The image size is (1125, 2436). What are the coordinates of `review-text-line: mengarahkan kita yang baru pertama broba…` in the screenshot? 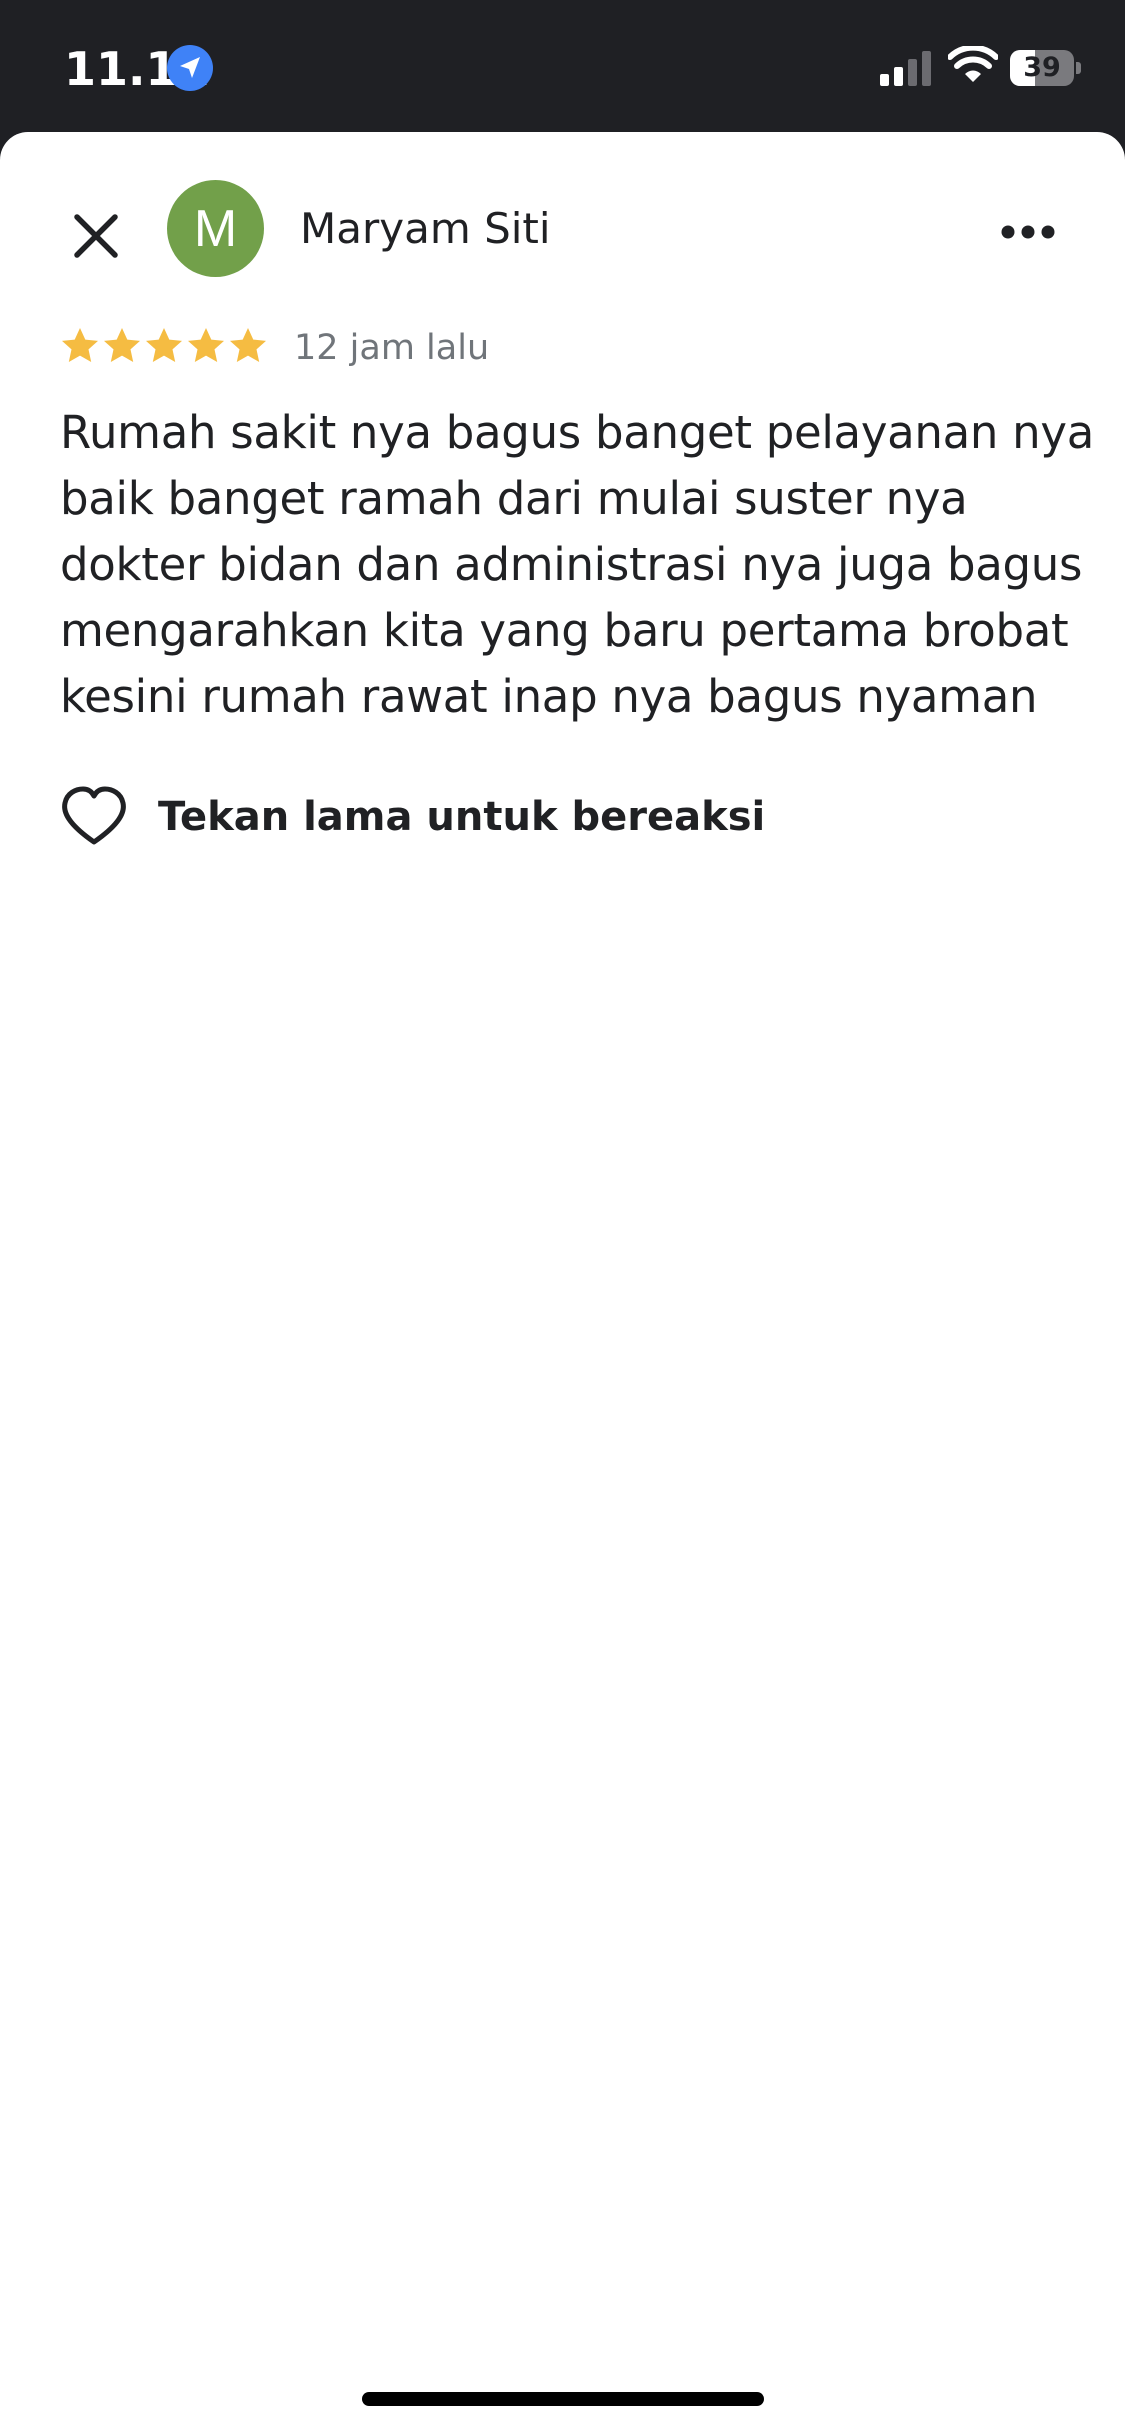 It's located at (564, 630).